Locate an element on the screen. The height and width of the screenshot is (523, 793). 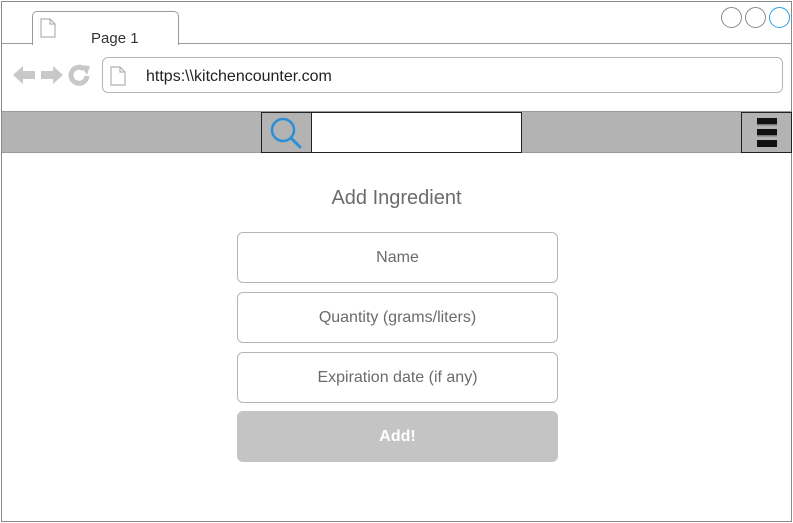
reload-icon is located at coordinates (80, 75).